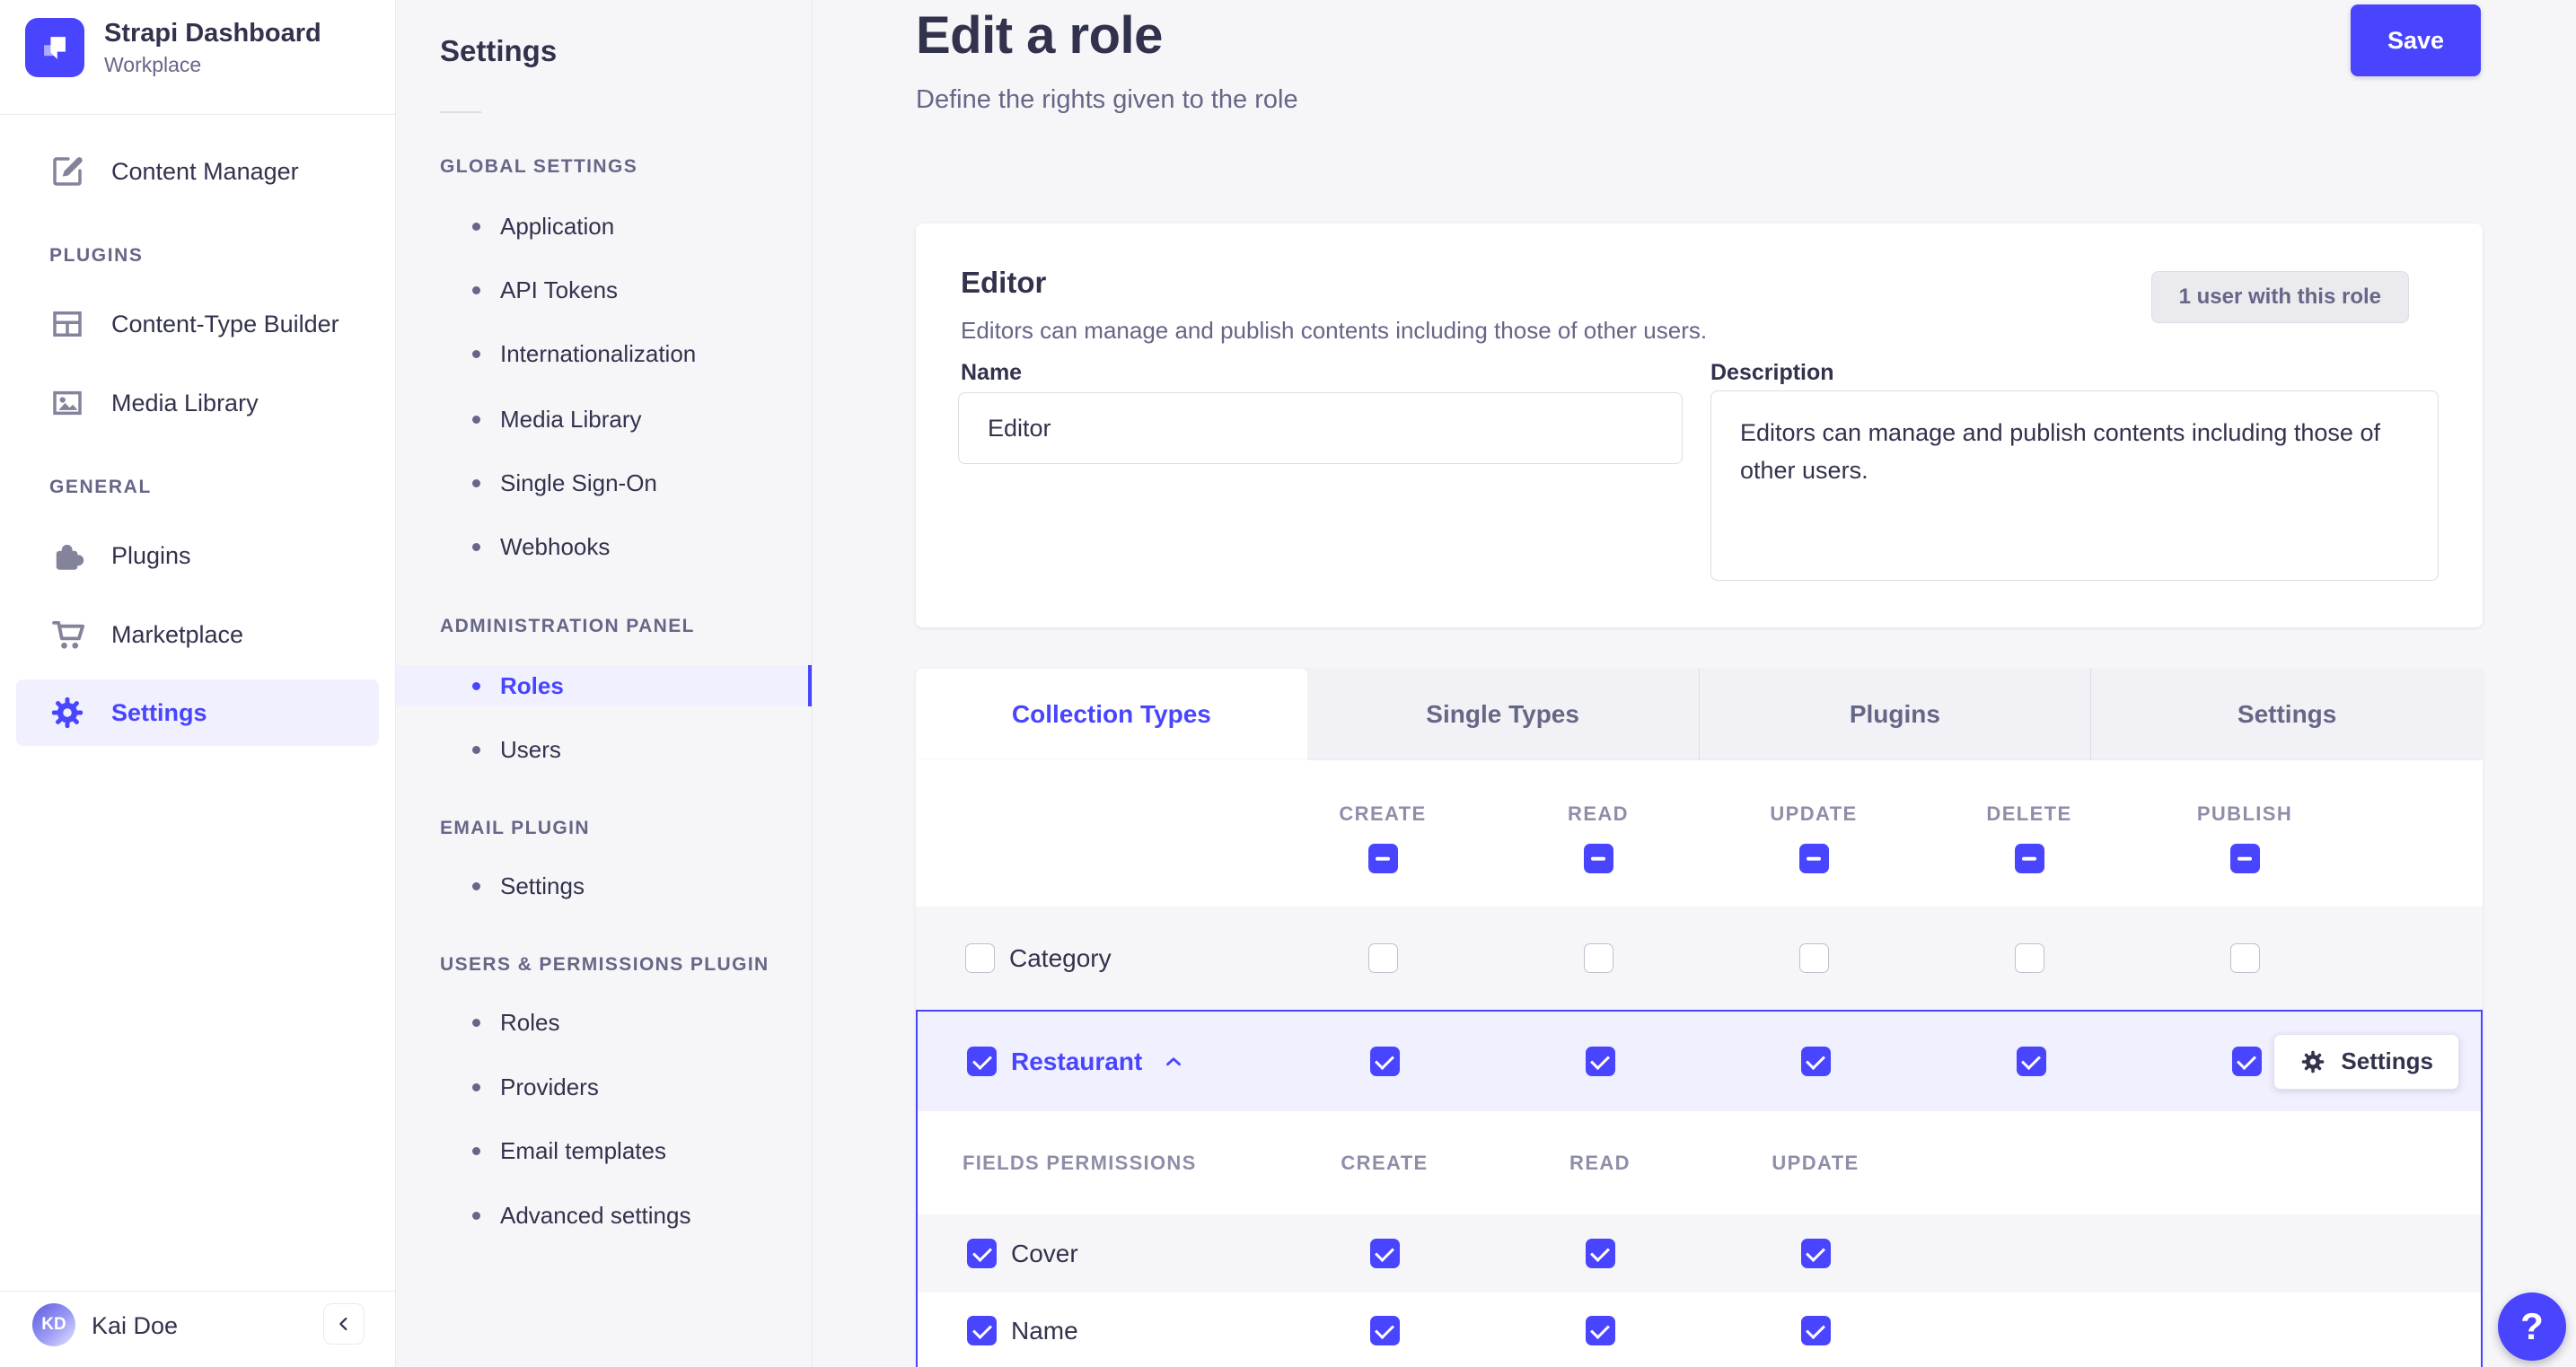 This screenshot has width=2576, height=1367. What do you see at coordinates (2244, 958) in the screenshot?
I see `category-publish-checkbox` at bounding box center [2244, 958].